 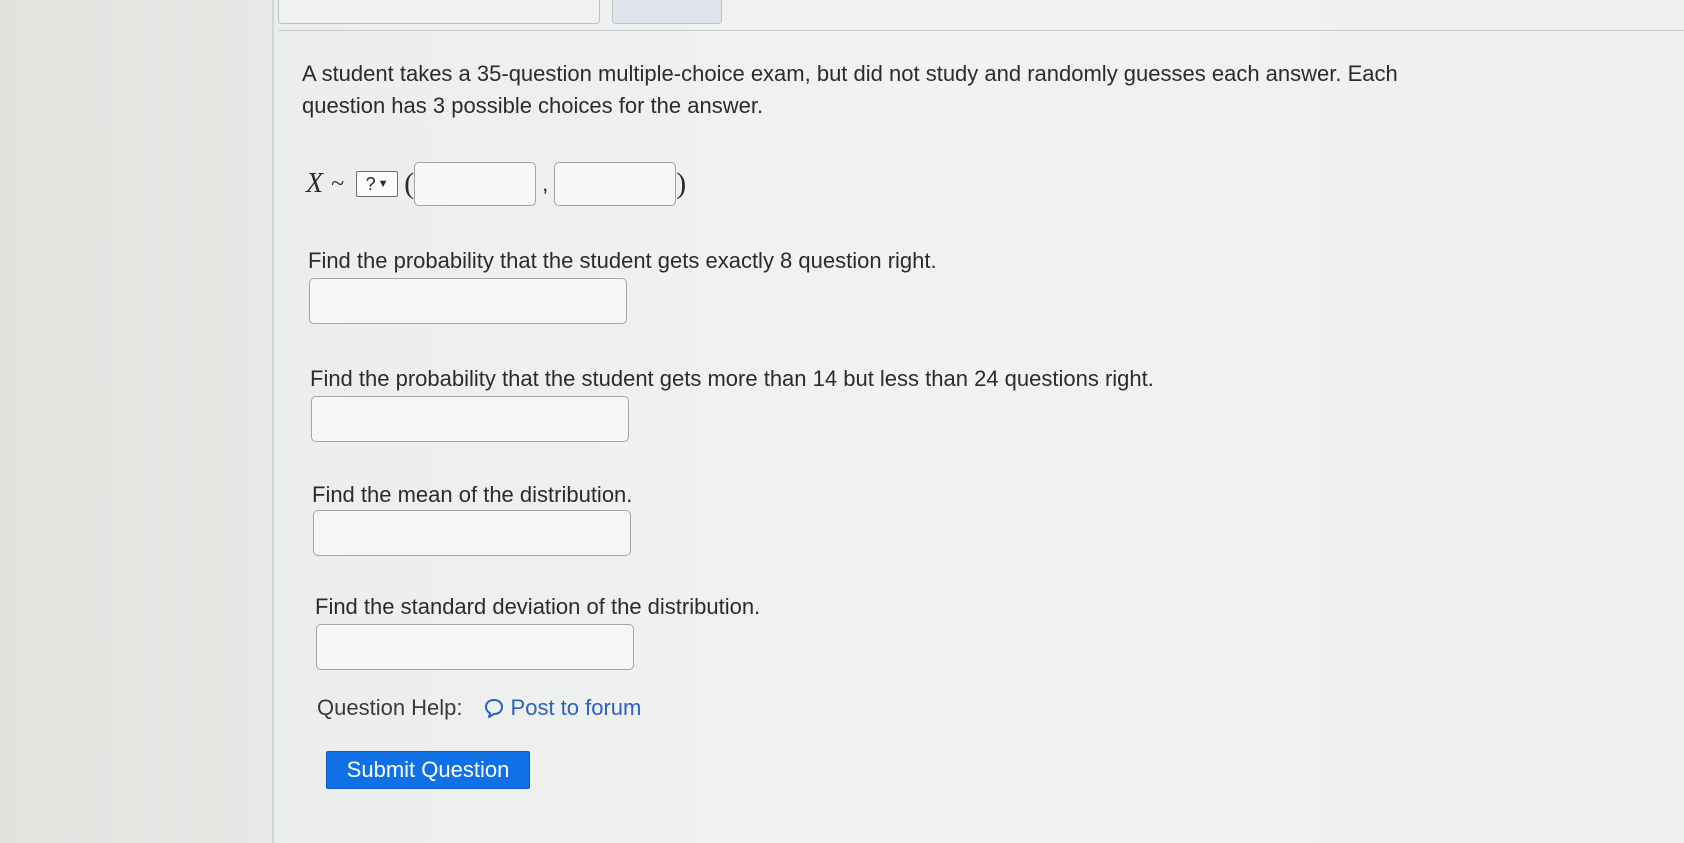 What do you see at coordinates (390, 707) in the screenshot?
I see `question-help-label: Question Help:` at bounding box center [390, 707].